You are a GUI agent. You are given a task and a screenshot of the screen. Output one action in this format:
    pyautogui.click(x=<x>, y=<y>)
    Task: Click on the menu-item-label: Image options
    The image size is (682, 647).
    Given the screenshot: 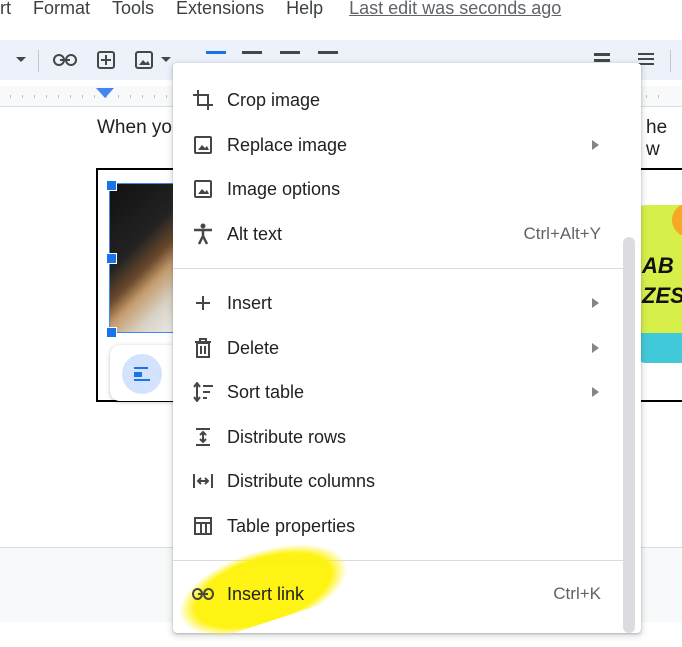 What is the action you would take?
    pyautogui.click(x=284, y=188)
    